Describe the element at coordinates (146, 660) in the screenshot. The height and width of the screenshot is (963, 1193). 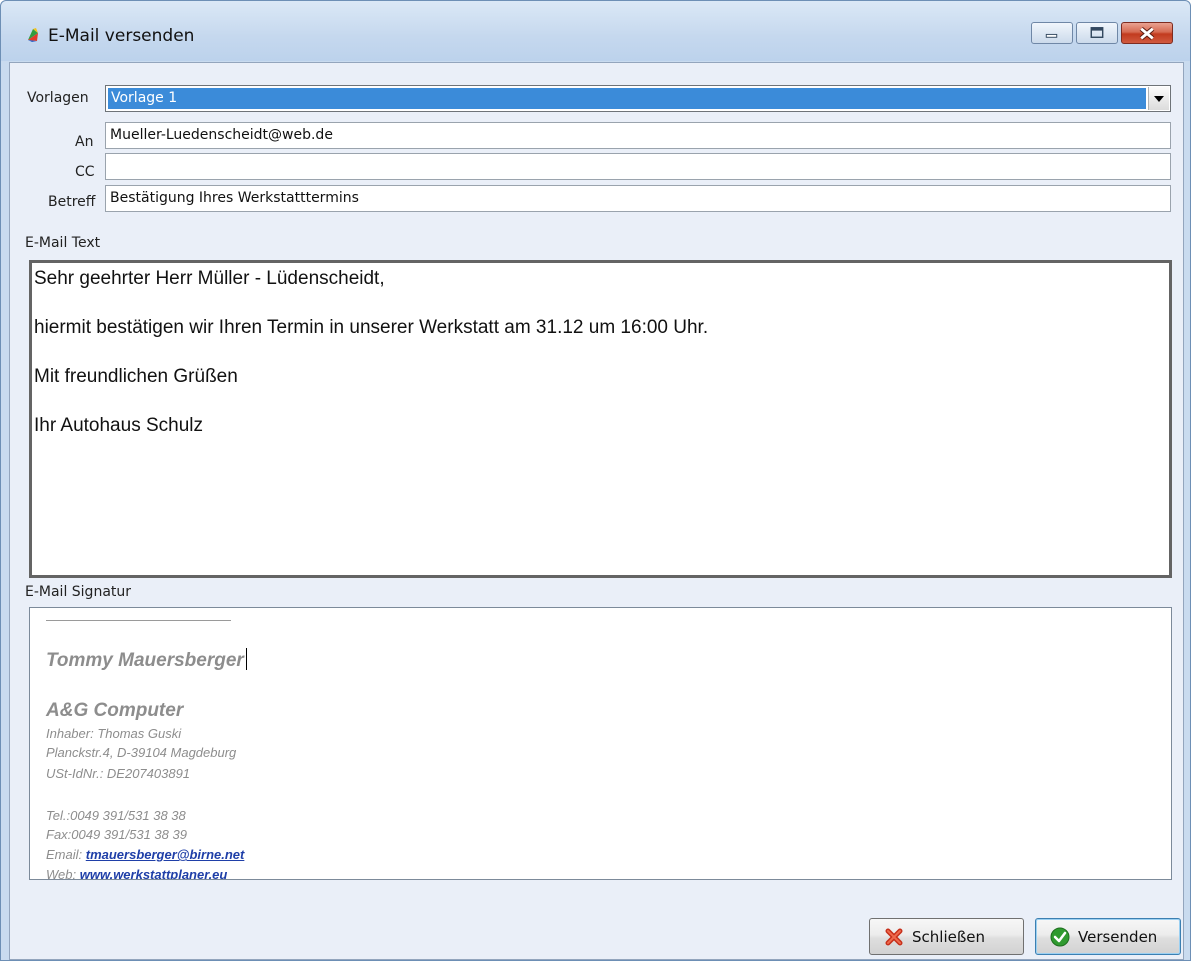
I see `signature-name: Tommy Mauersberger` at that location.